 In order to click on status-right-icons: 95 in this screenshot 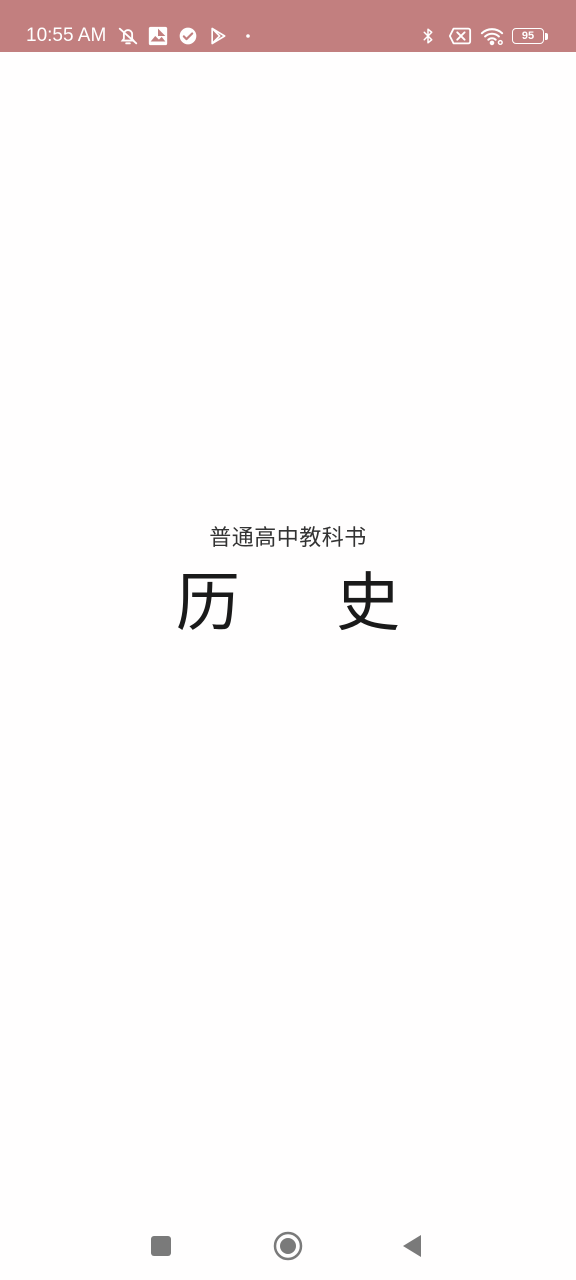, I will do `click(482, 36)`.